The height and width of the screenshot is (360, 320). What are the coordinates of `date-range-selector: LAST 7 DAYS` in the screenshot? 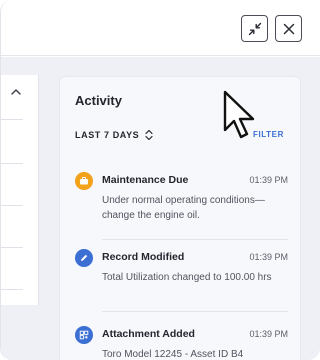 It's located at (114, 135).